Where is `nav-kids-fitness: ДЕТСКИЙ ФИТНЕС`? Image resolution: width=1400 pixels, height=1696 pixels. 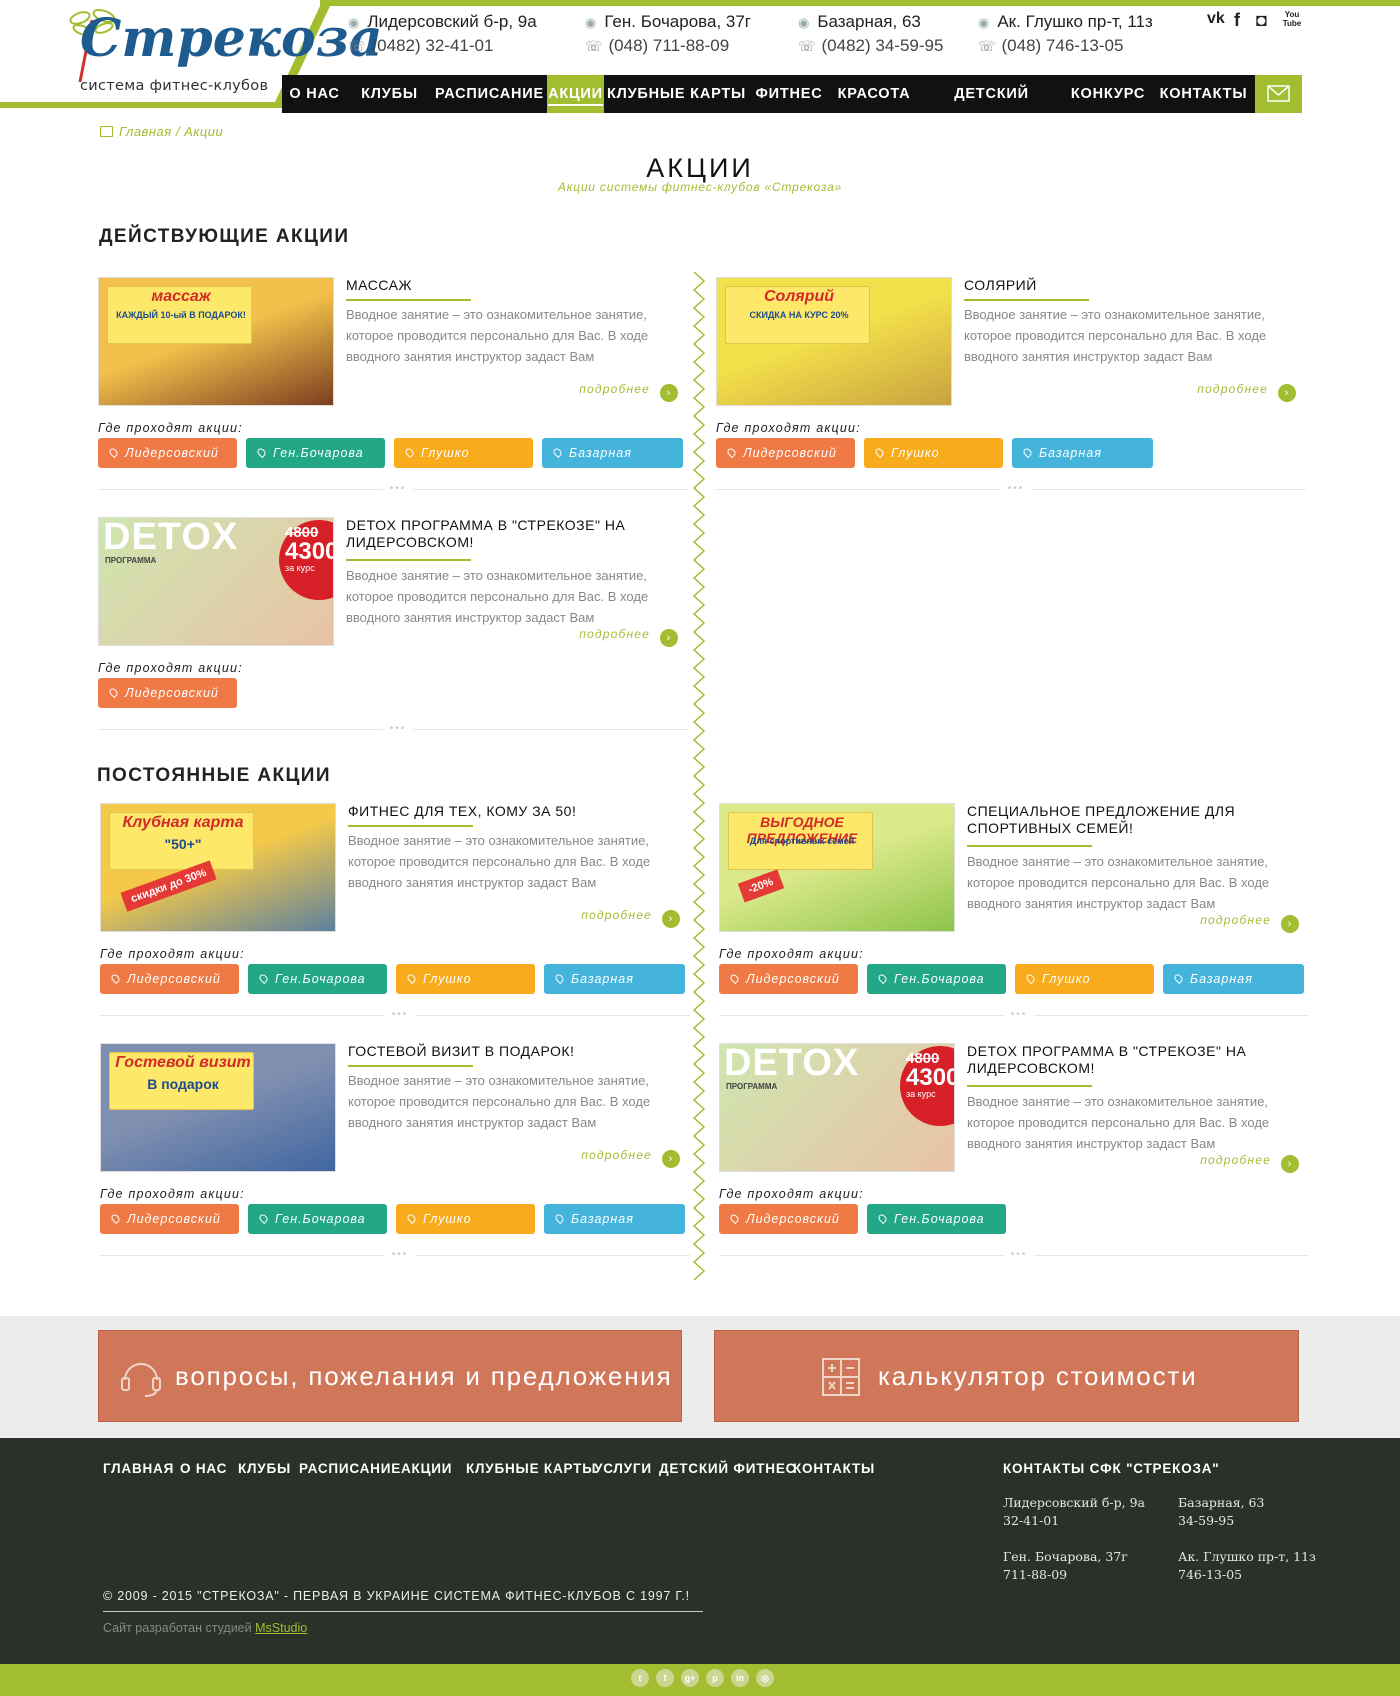
nav-kids-fitness: ДЕТСКИЙ ФИТНЕС is located at coordinates (991, 107).